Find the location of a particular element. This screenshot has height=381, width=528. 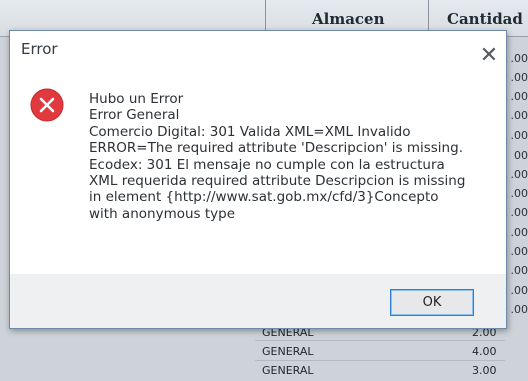

message-line: Error General is located at coordinates (134, 115).